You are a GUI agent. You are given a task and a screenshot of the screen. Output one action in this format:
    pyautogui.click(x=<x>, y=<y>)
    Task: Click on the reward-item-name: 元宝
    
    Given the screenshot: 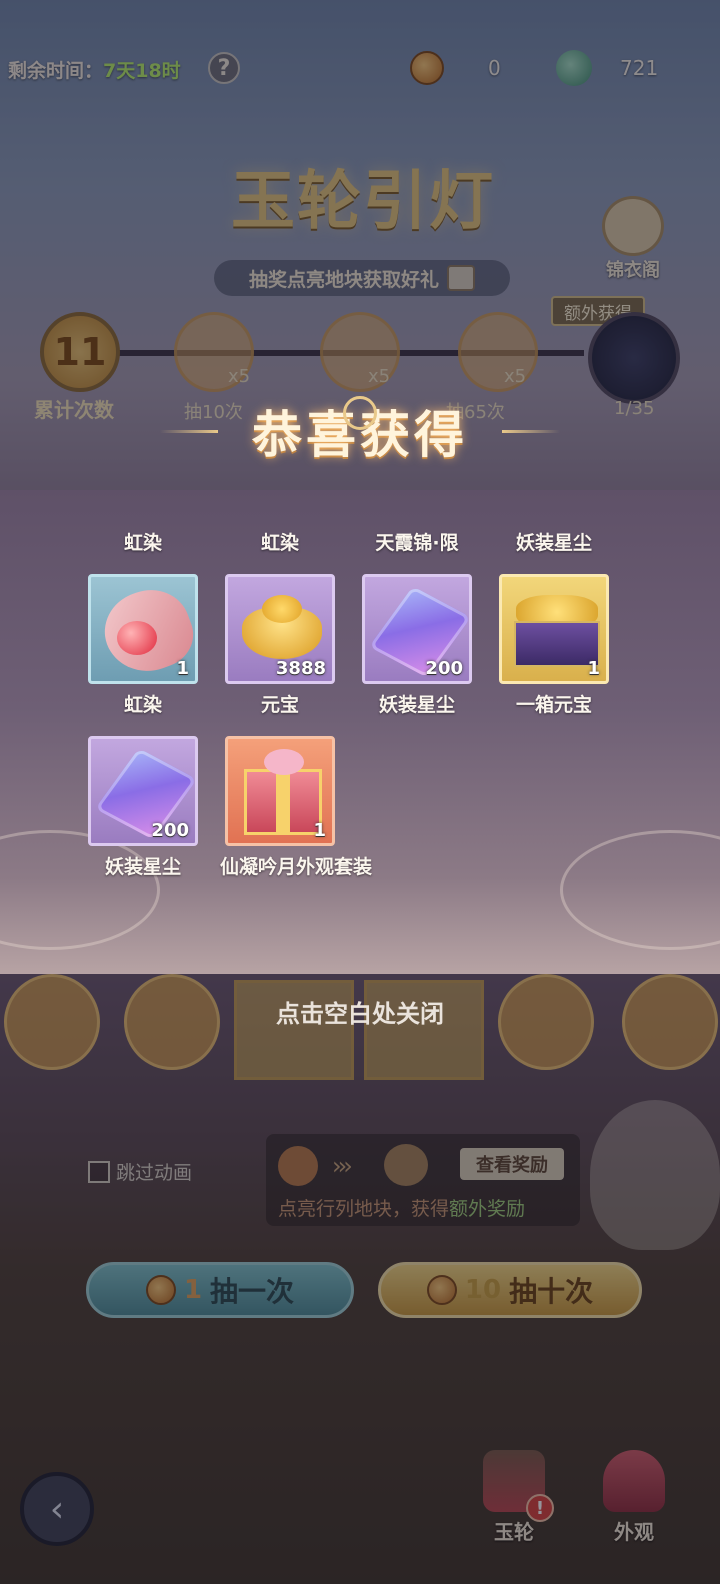 What is the action you would take?
    pyautogui.click(x=279, y=705)
    